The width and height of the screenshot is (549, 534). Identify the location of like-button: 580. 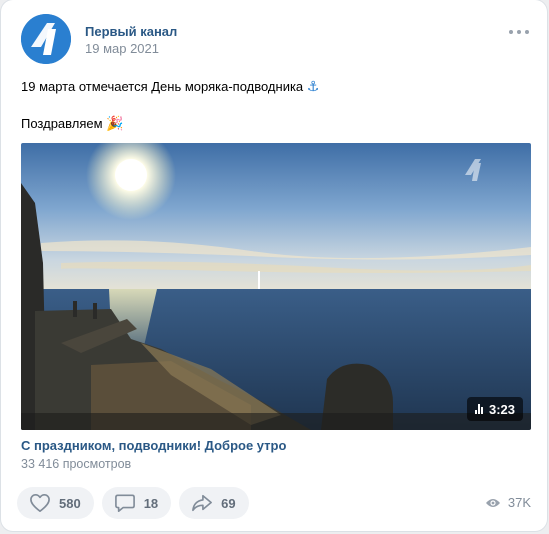
(55, 503).